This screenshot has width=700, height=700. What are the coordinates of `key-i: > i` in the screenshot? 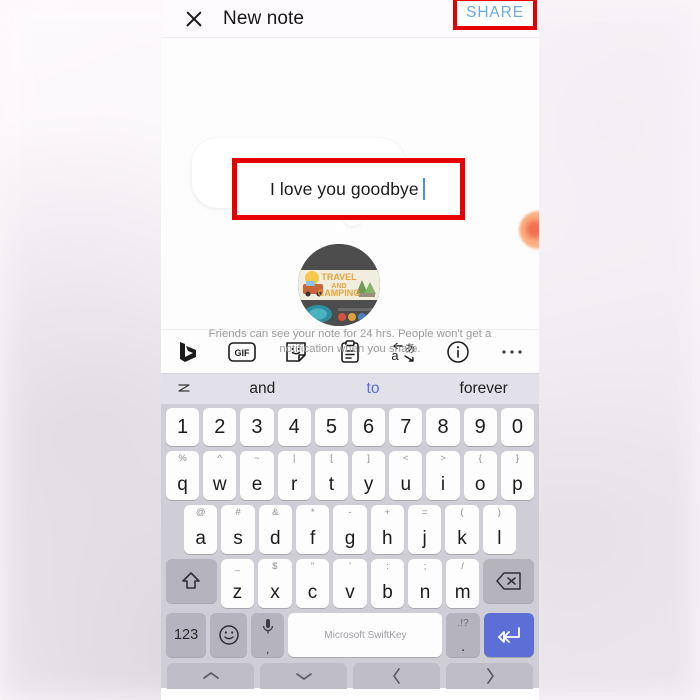 It's located at (443, 475).